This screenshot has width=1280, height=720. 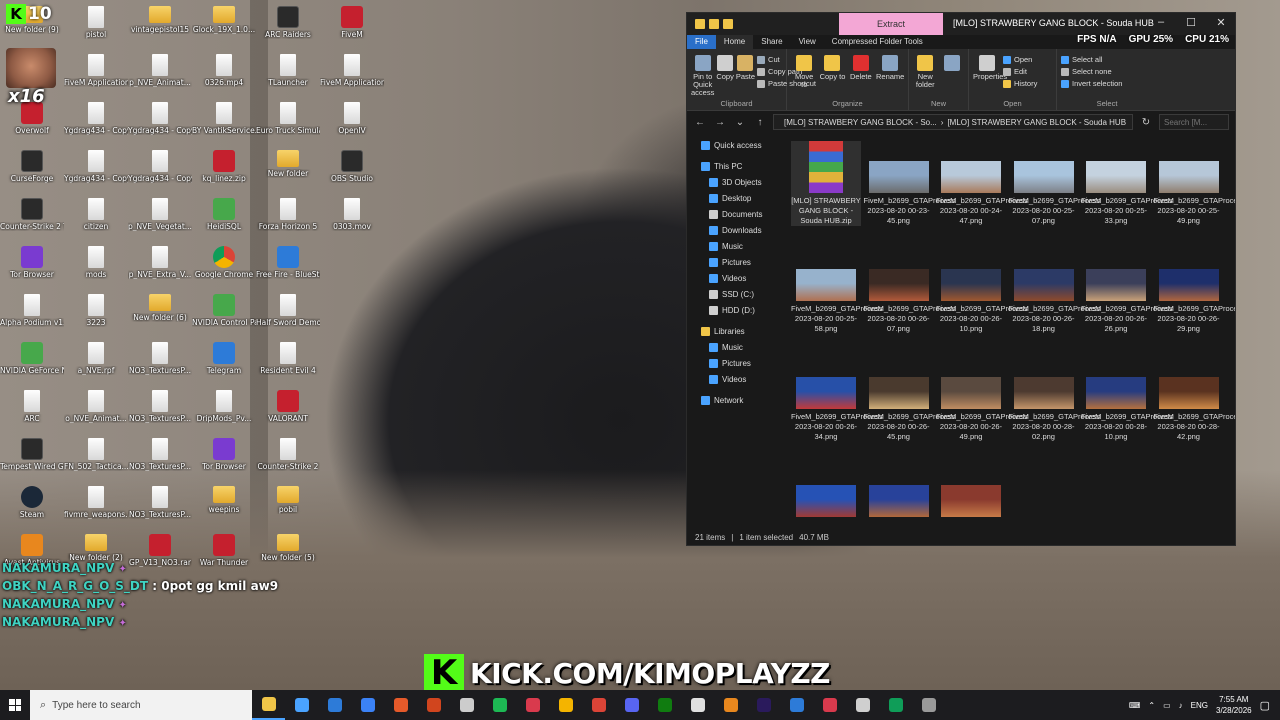 I want to click on new-folder-button: New folder, so click(x=925, y=75).